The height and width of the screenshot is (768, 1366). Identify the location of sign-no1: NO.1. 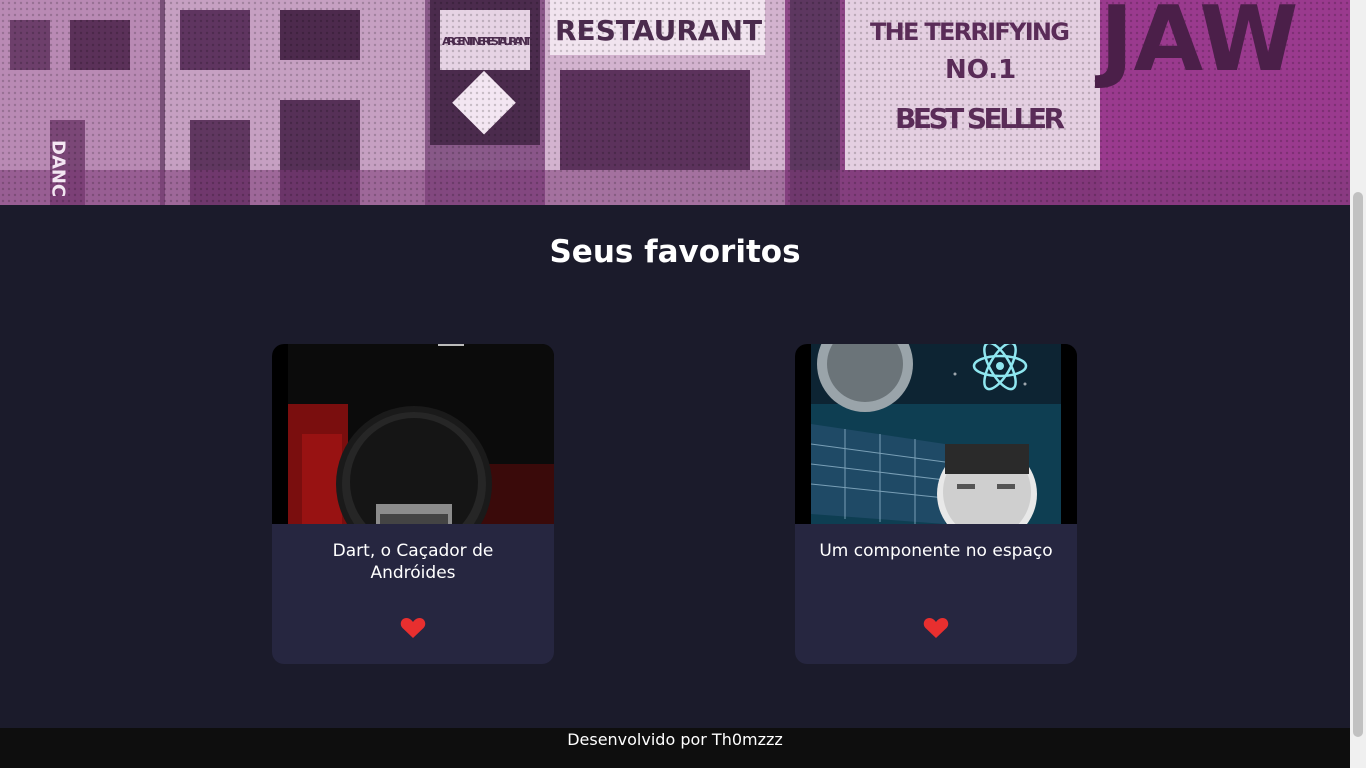
(980, 70).